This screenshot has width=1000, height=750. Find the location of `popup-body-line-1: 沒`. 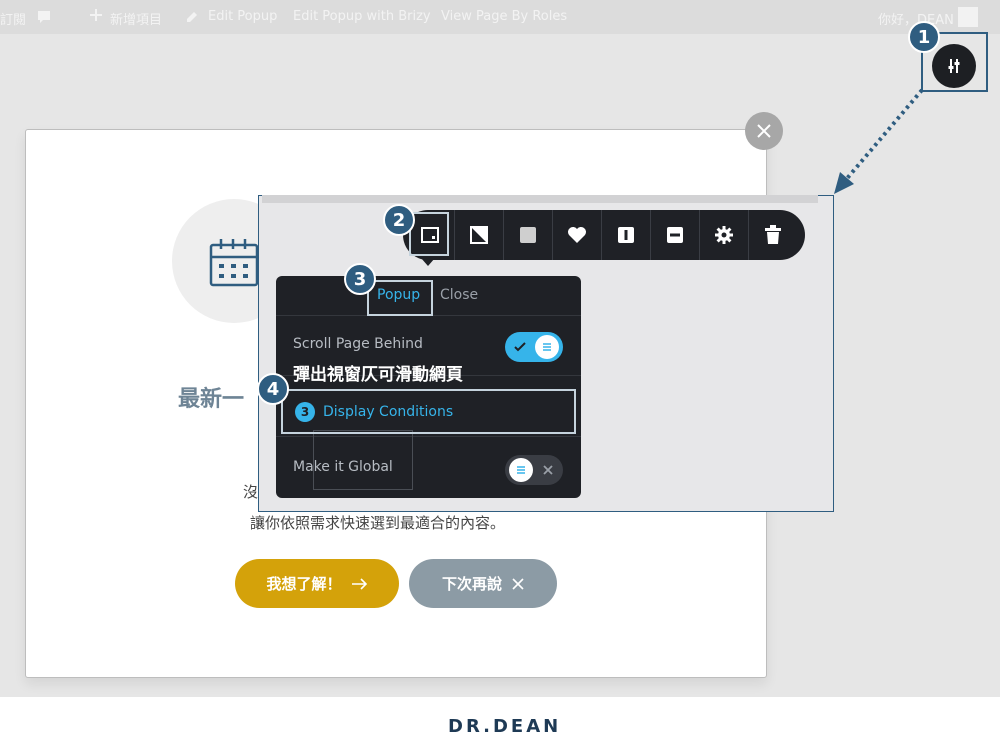

popup-body-line-1: 沒 is located at coordinates (251, 492).